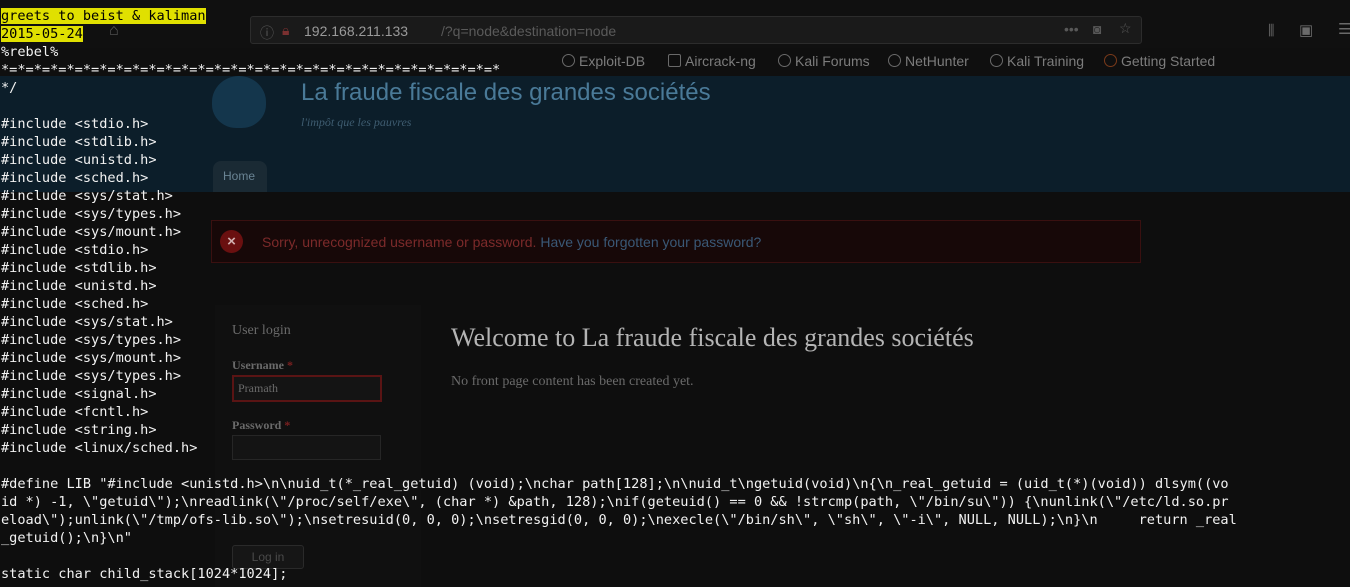 This screenshot has width=1350, height=587. I want to click on url-host: 192.168.211.133, so click(356, 31).